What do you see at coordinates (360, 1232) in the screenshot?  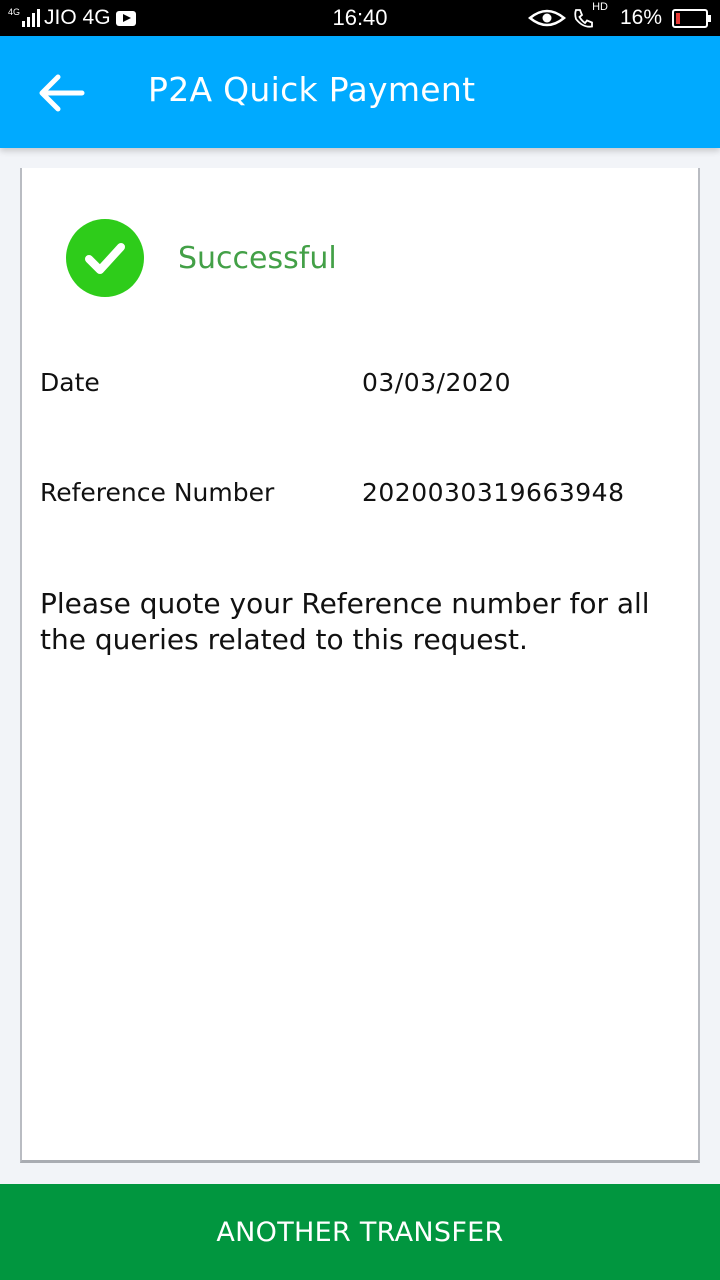 I see `another-transfer-button: ANOTHER TRANSFER` at bounding box center [360, 1232].